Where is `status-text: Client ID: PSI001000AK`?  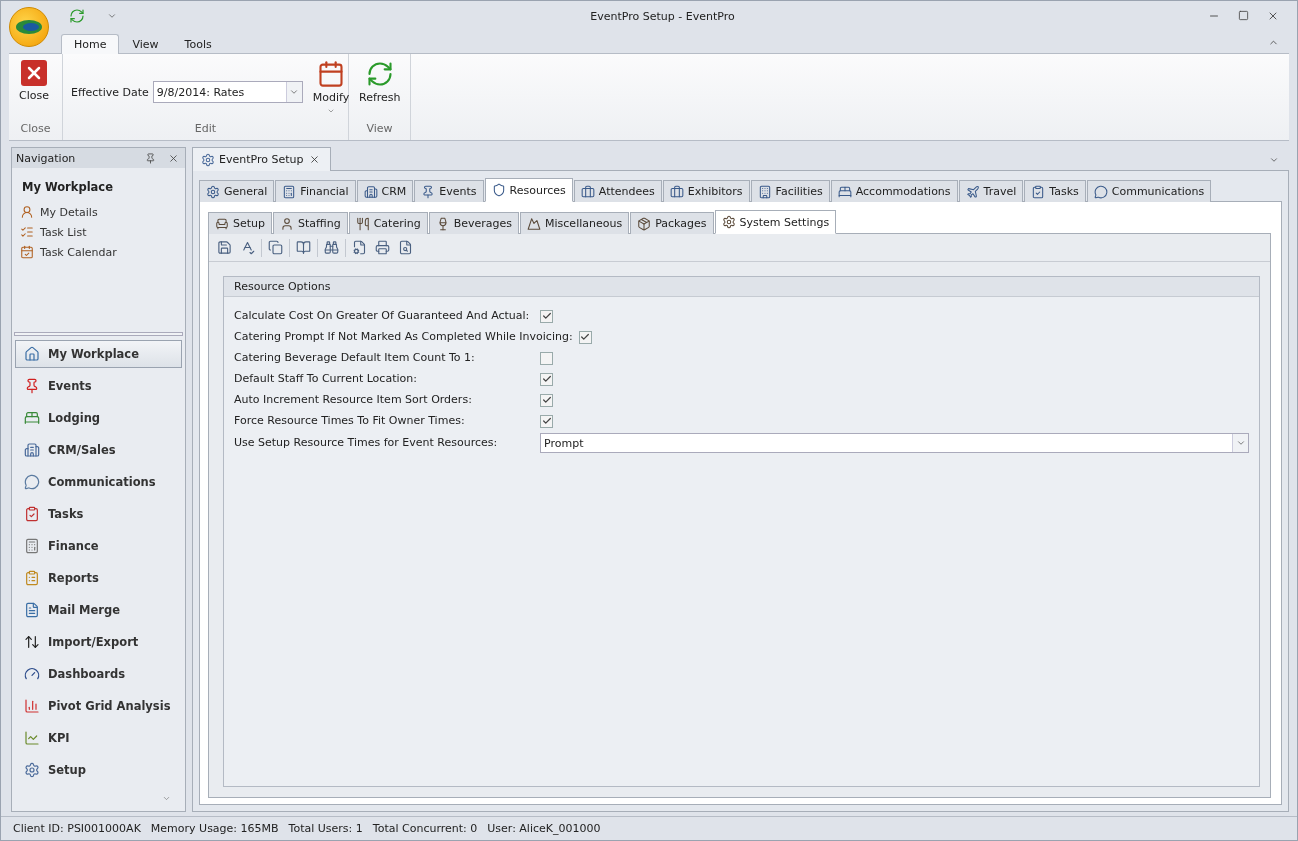 status-text: Client ID: PSI001000AK is located at coordinates (77, 828).